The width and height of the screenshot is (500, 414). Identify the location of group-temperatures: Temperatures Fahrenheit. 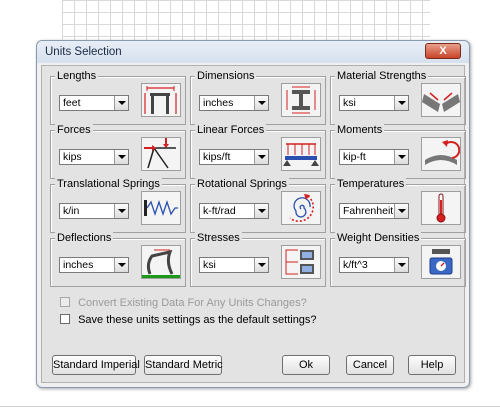
(398, 205).